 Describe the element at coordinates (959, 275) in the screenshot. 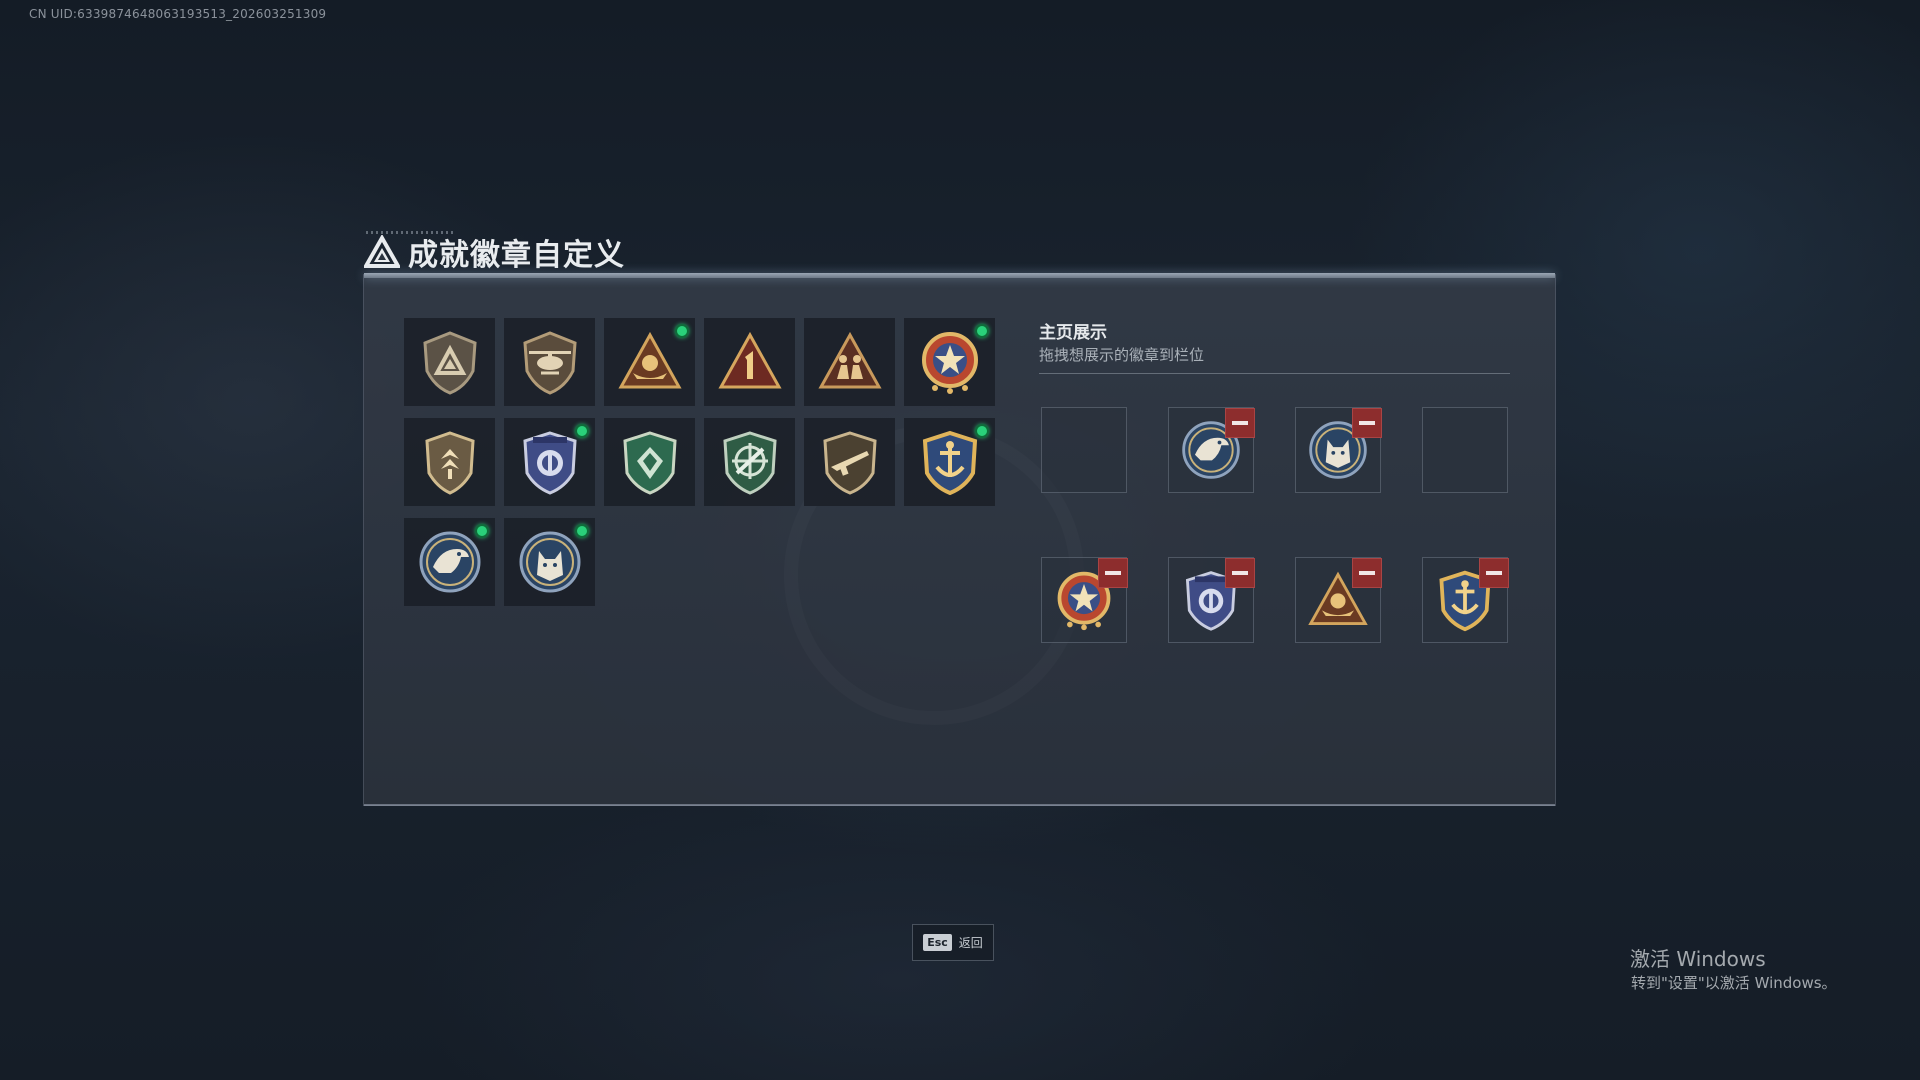

I see `panel-top-bar` at that location.